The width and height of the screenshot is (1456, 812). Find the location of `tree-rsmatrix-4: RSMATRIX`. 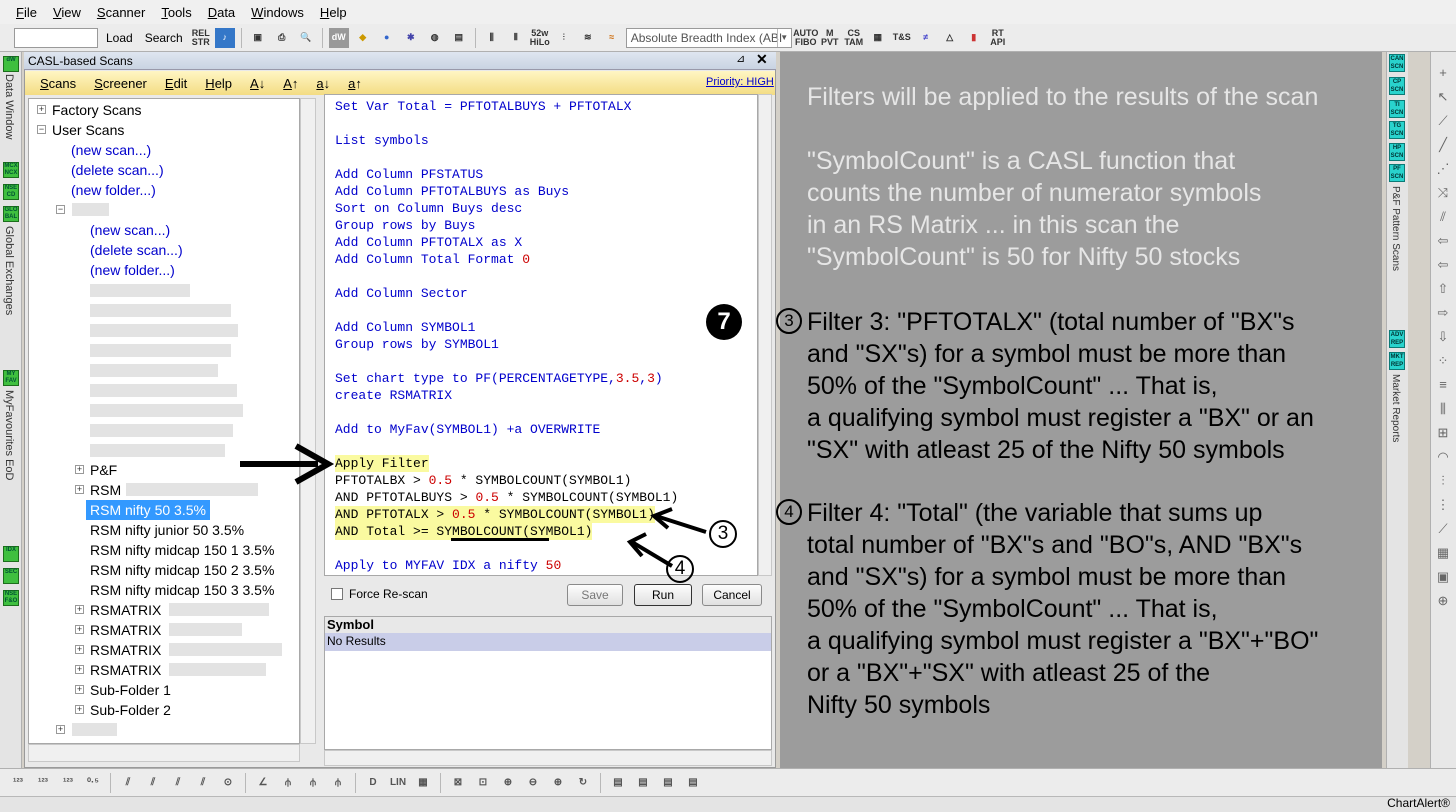

tree-rsmatrix-4: RSMATRIX is located at coordinates (125, 670).